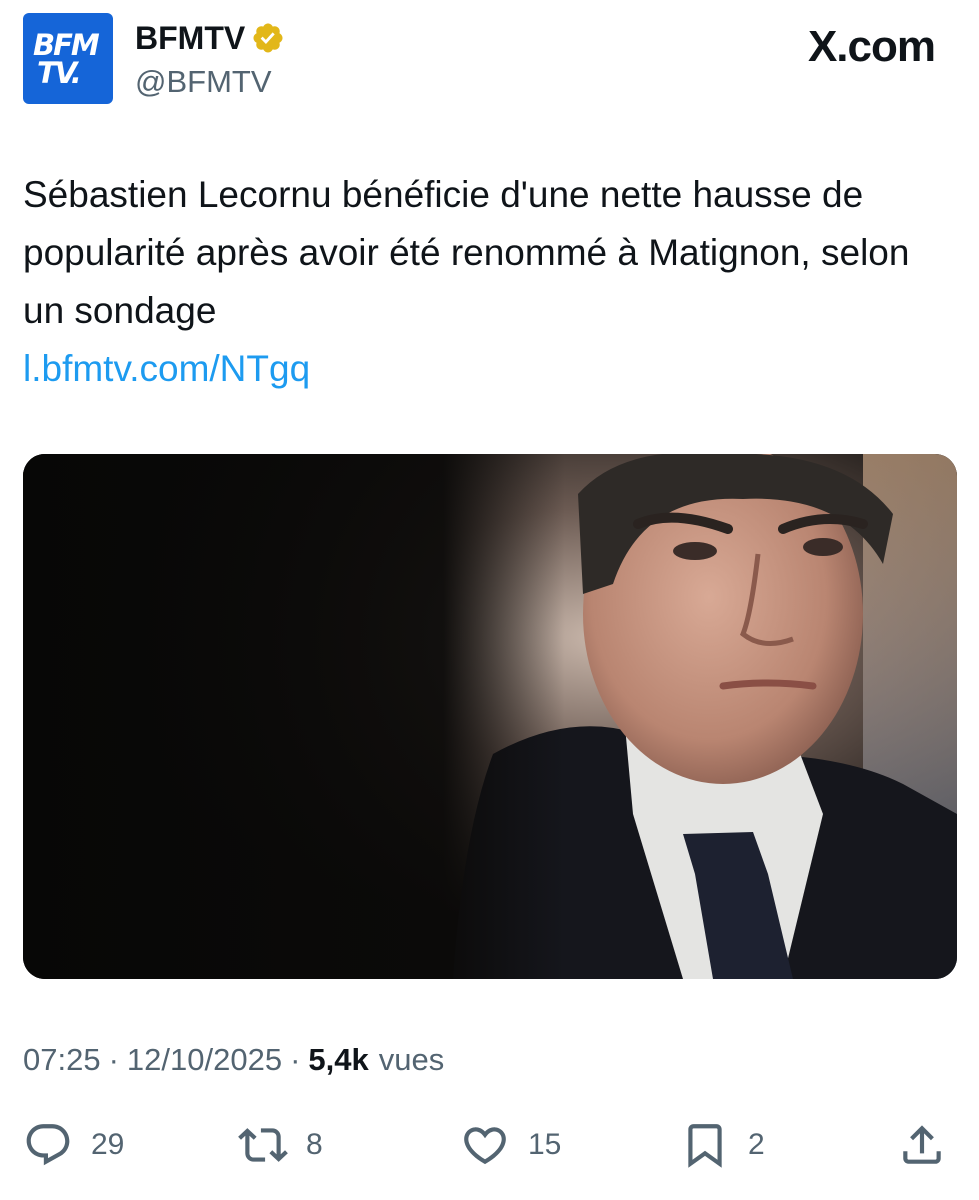 This screenshot has width=979, height=1200. I want to click on author-name-row: BFMTV, so click(210, 38).